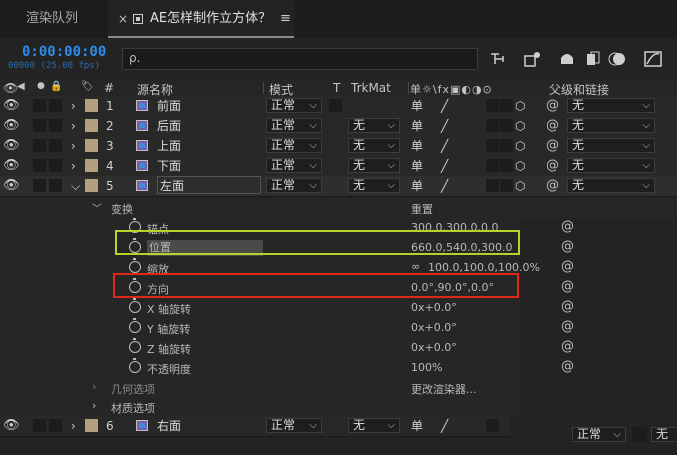 The image size is (677, 455). What do you see at coordinates (41, 86) in the screenshot?
I see `solo-header-icon: ●` at bounding box center [41, 86].